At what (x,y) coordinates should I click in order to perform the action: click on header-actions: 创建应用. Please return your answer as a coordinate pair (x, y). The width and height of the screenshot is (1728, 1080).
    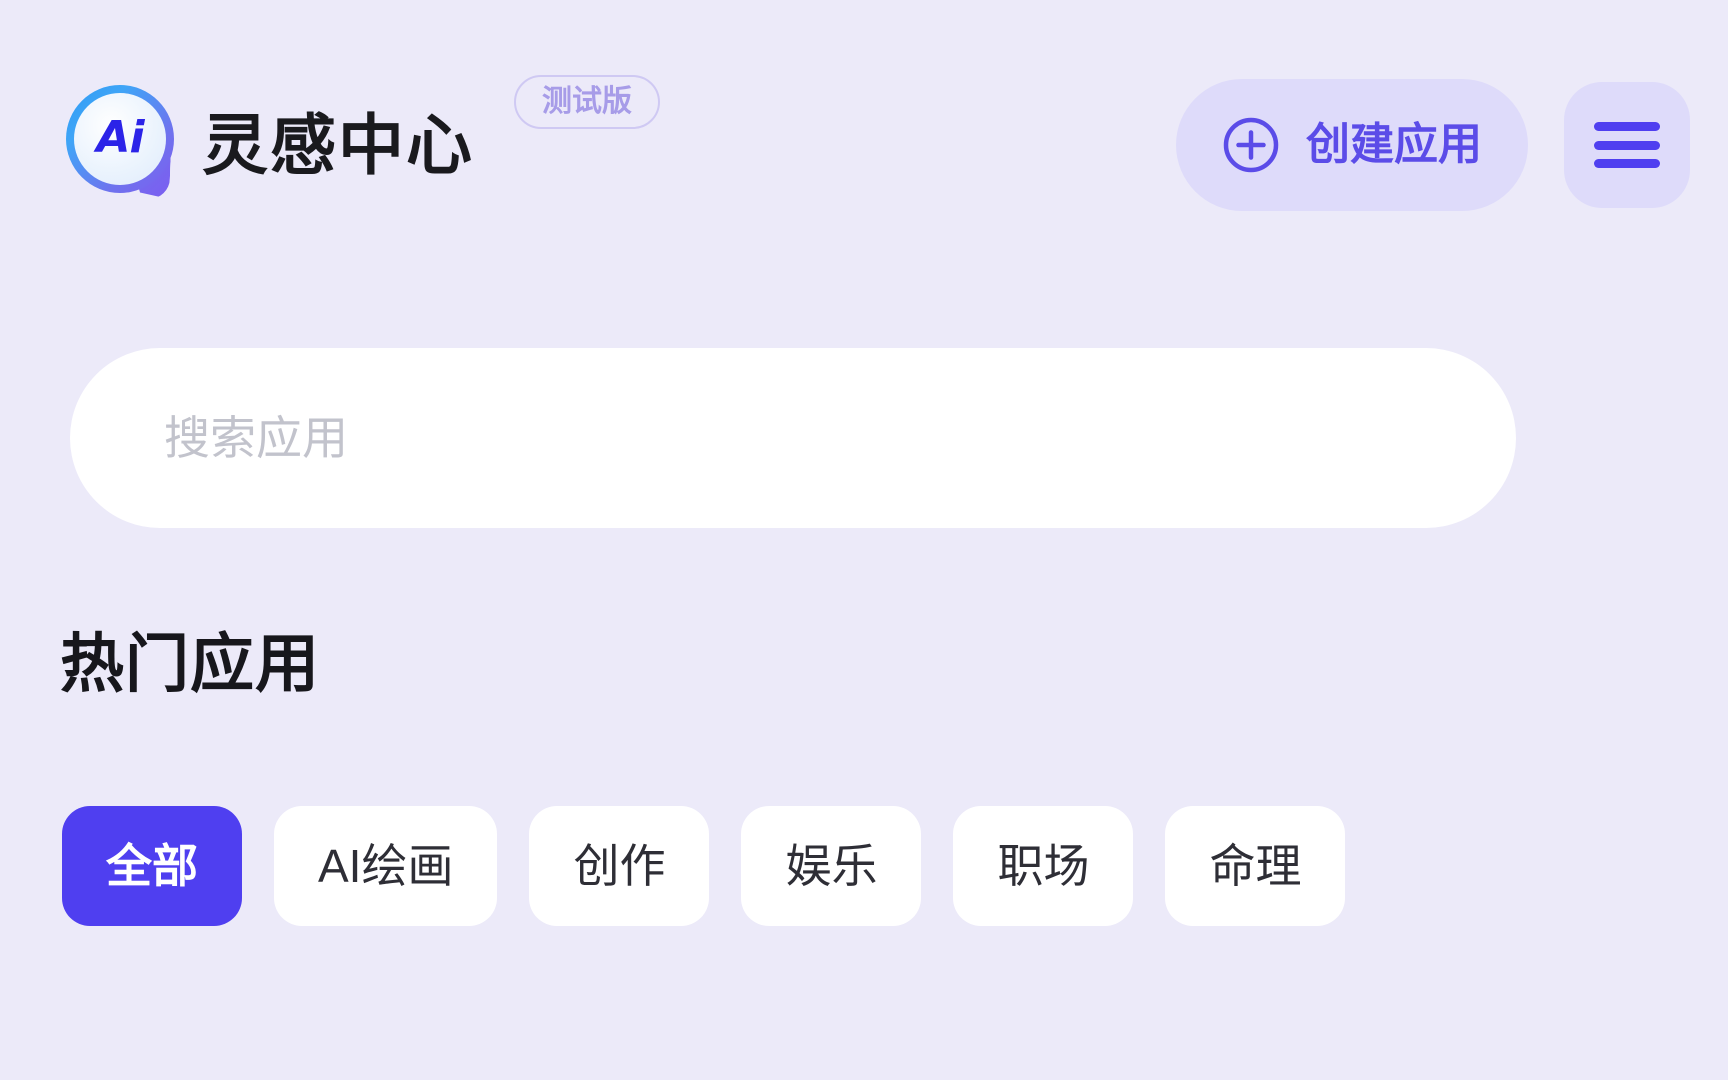
    Looking at the image, I should click on (1433, 145).